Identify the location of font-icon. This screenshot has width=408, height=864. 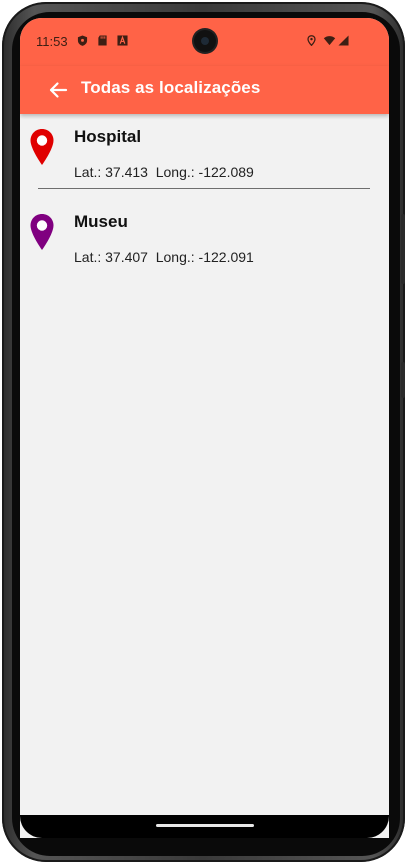
(122, 40).